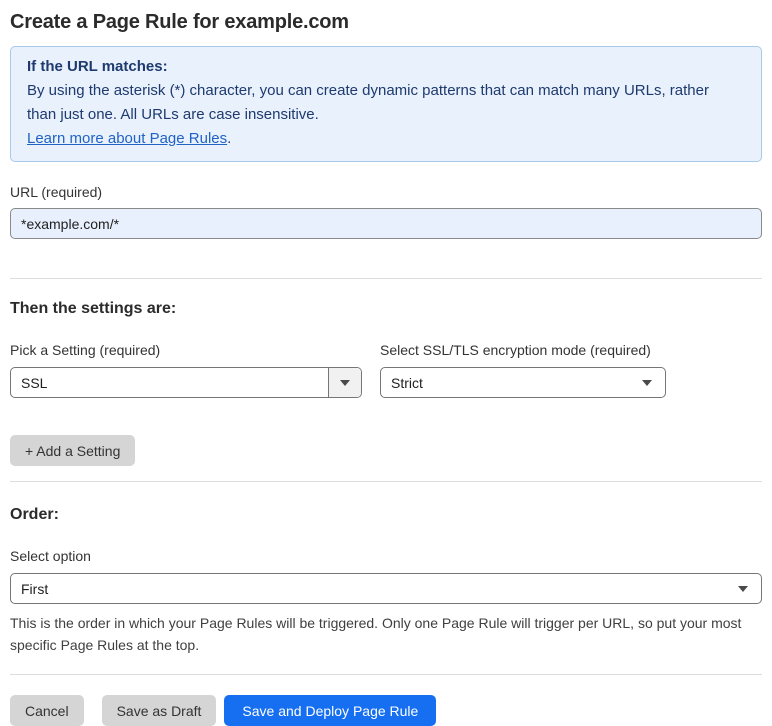  Describe the element at coordinates (386, 588) in the screenshot. I see `order-dropdown: First` at that location.